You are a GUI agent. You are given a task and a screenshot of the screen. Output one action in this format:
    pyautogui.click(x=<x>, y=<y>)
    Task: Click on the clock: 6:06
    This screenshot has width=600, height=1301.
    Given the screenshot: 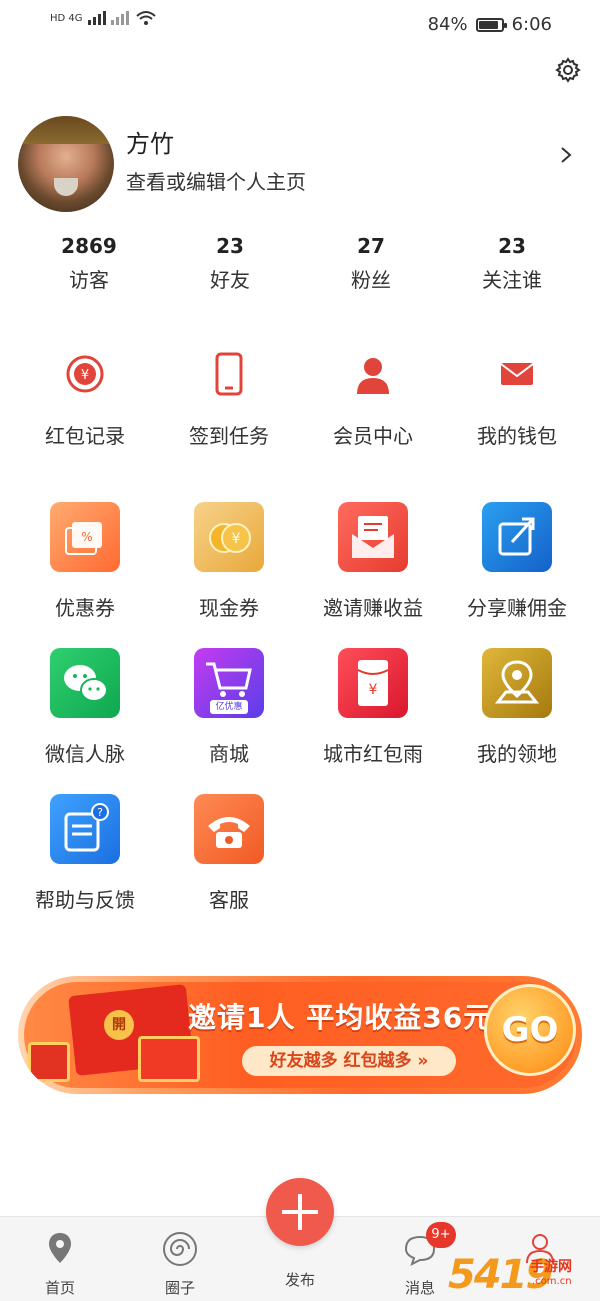 What is the action you would take?
    pyautogui.click(x=531, y=24)
    